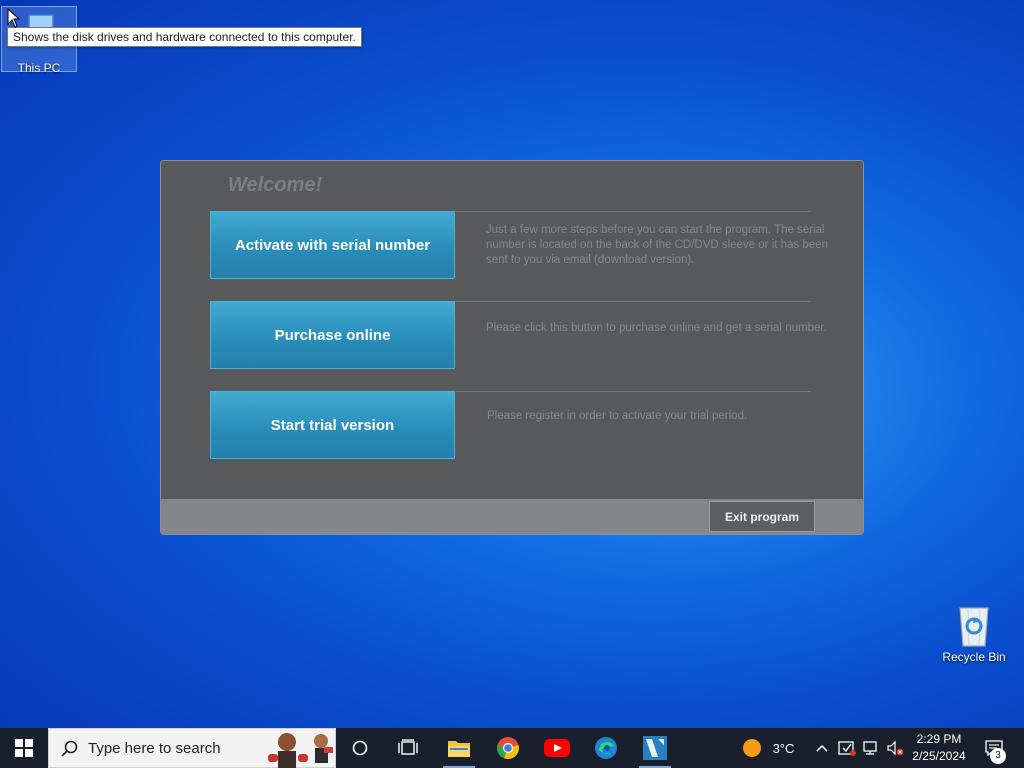  I want to click on exit-program-button: Exit program, so click(762, 516).